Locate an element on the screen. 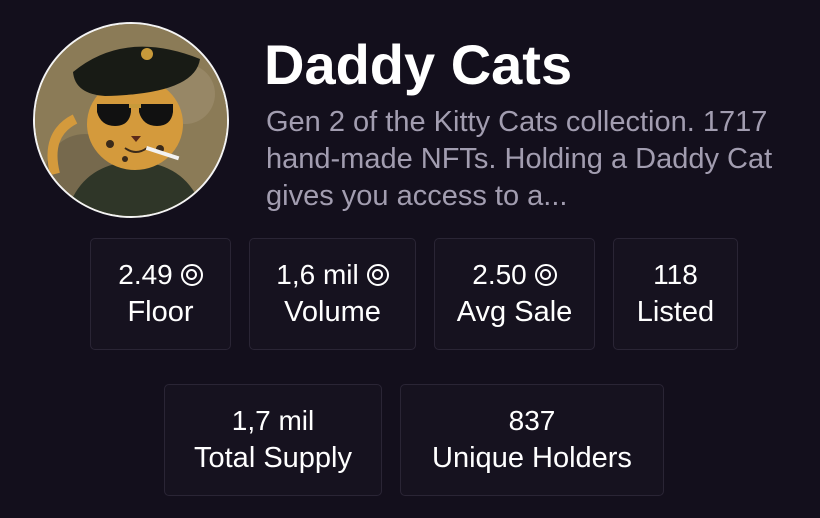  stat-volume: 1,6 mil Volume is located at coordinates (332, 294).